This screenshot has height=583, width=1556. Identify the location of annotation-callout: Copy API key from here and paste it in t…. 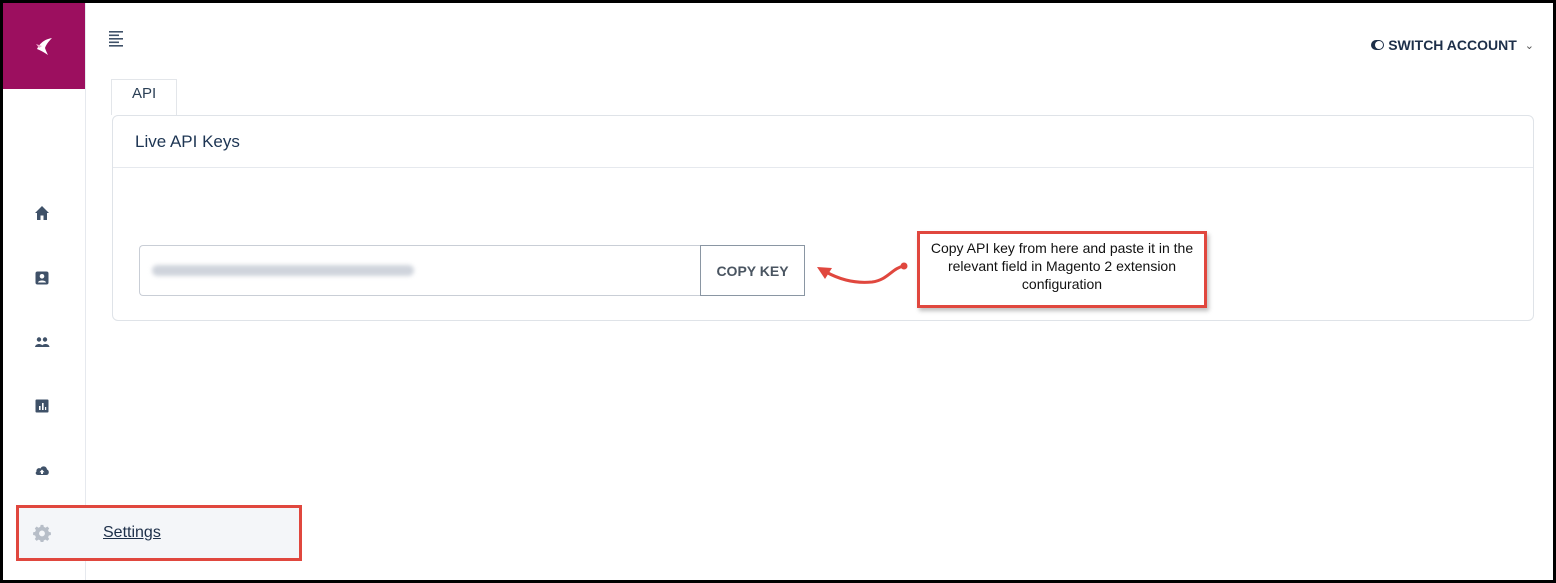
(1062, 269).